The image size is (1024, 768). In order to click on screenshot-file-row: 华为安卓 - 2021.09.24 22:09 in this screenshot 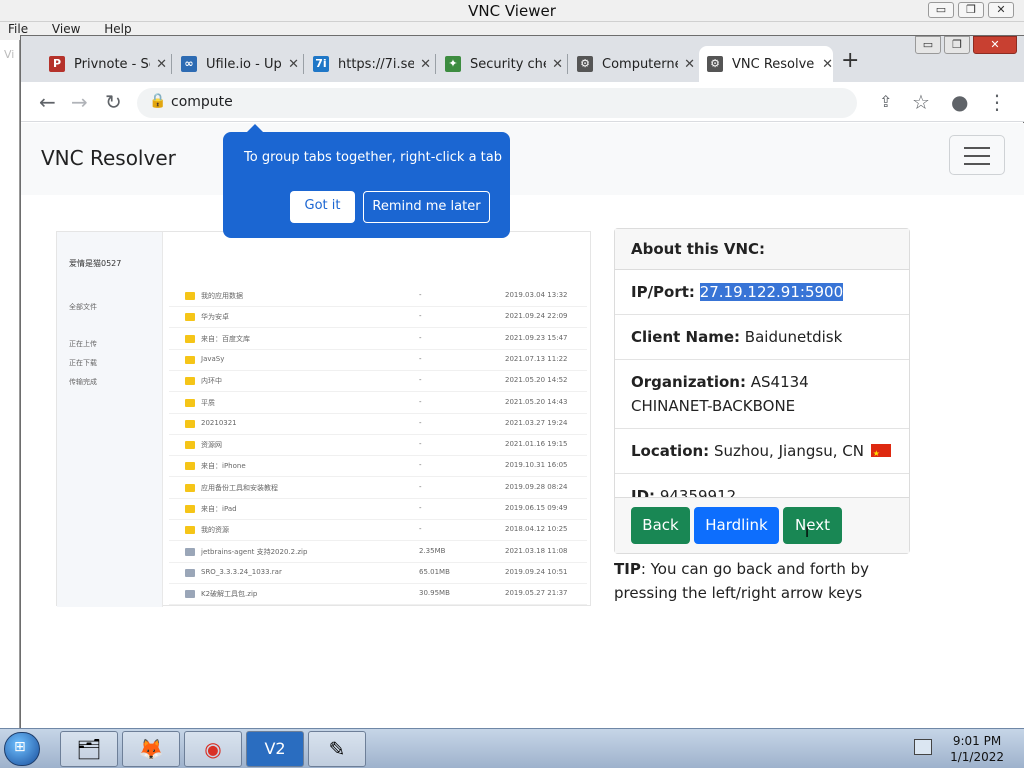, I will do `click(378, 318)`.